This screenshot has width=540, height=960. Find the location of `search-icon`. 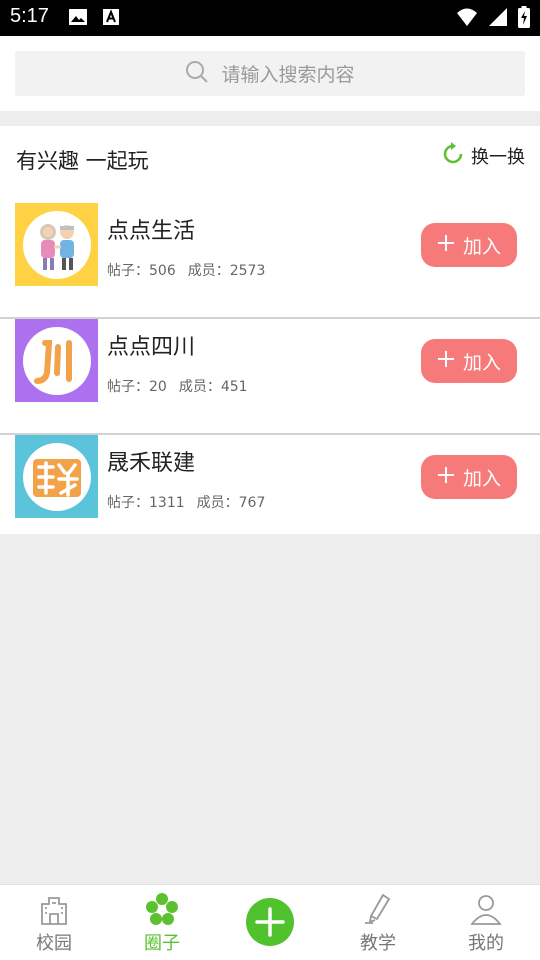

search-icon is located at coordinates (197, 74).